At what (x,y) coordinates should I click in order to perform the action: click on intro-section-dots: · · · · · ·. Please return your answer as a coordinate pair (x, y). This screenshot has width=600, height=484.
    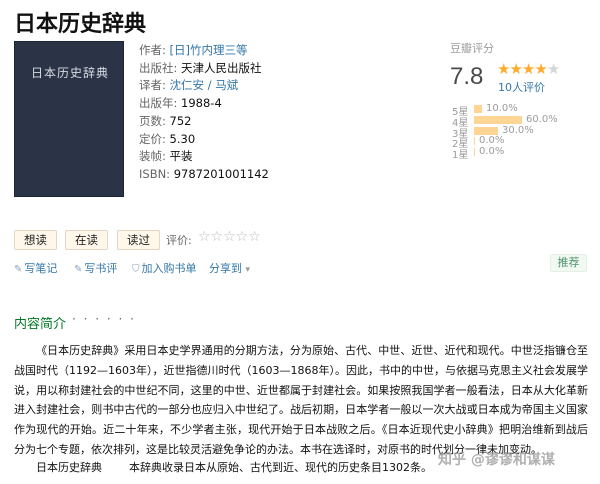
    Looking at the image, I should click on (104, 319).